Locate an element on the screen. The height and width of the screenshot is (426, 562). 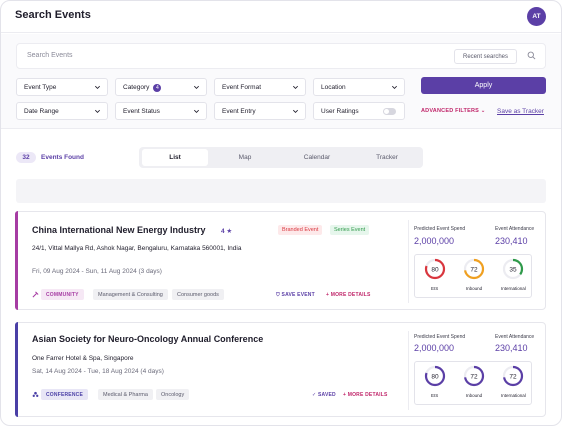
score-gauges: 80 EIS 72 Inbound 35 International is located at coordinates (473, 276).